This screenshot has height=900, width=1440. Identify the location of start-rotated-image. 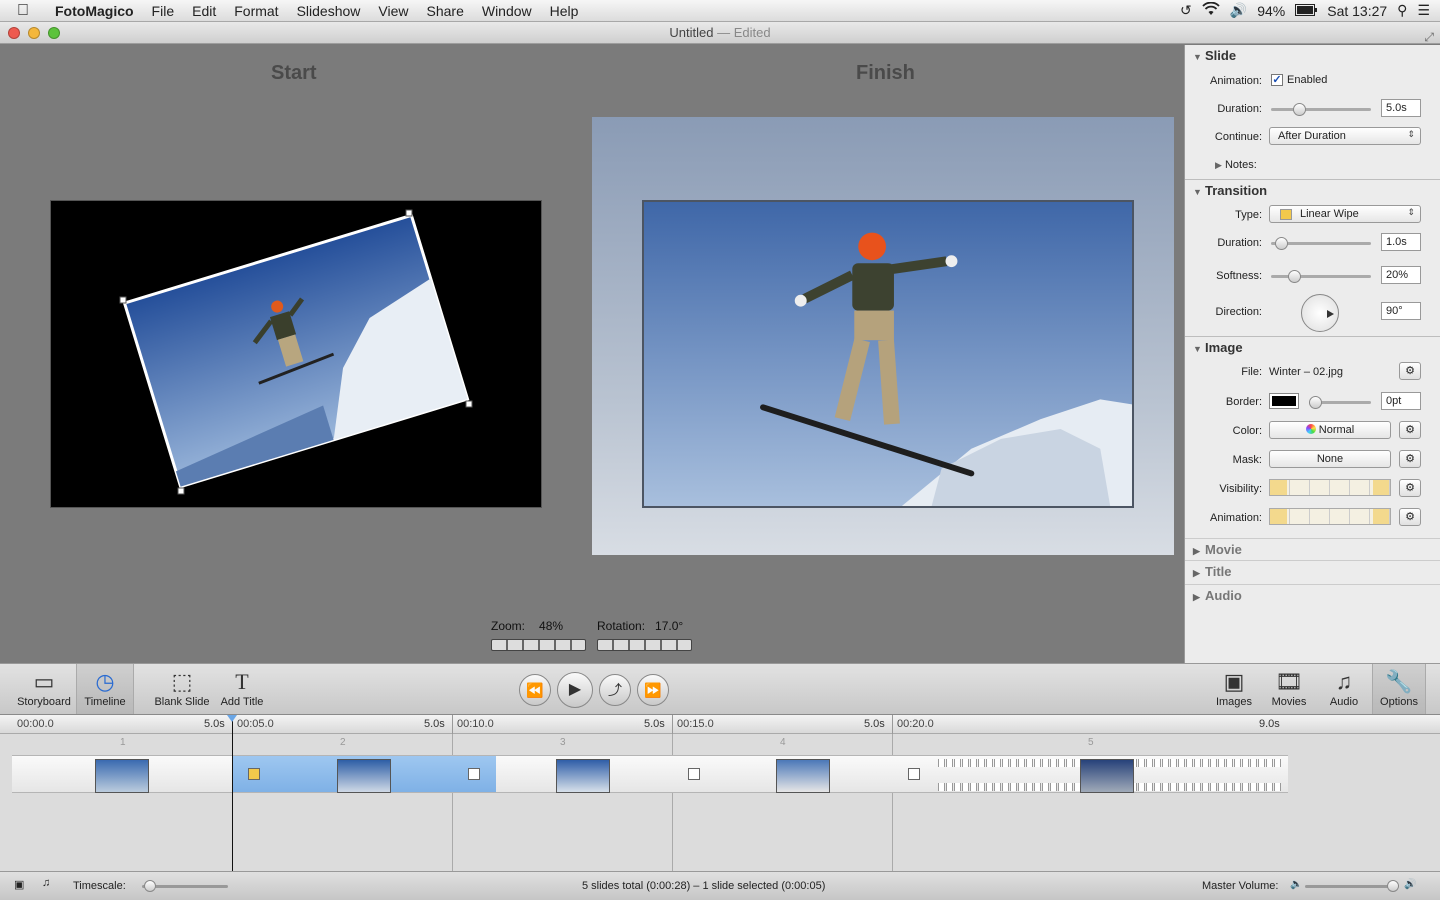
(296, 354).